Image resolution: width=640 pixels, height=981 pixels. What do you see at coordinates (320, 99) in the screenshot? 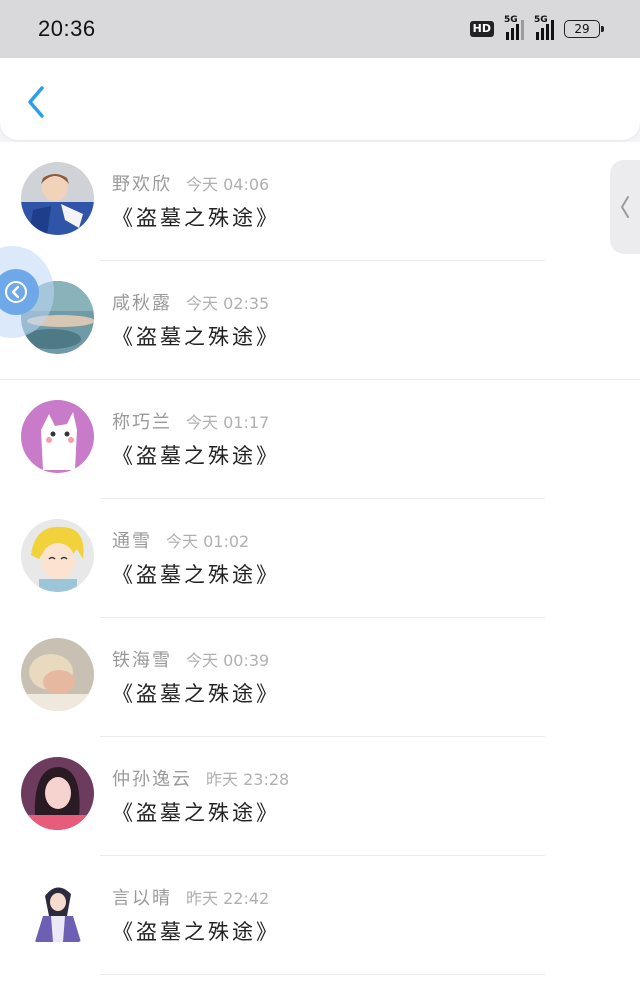
I see `nav-bar` at bounding box center [320, 99].